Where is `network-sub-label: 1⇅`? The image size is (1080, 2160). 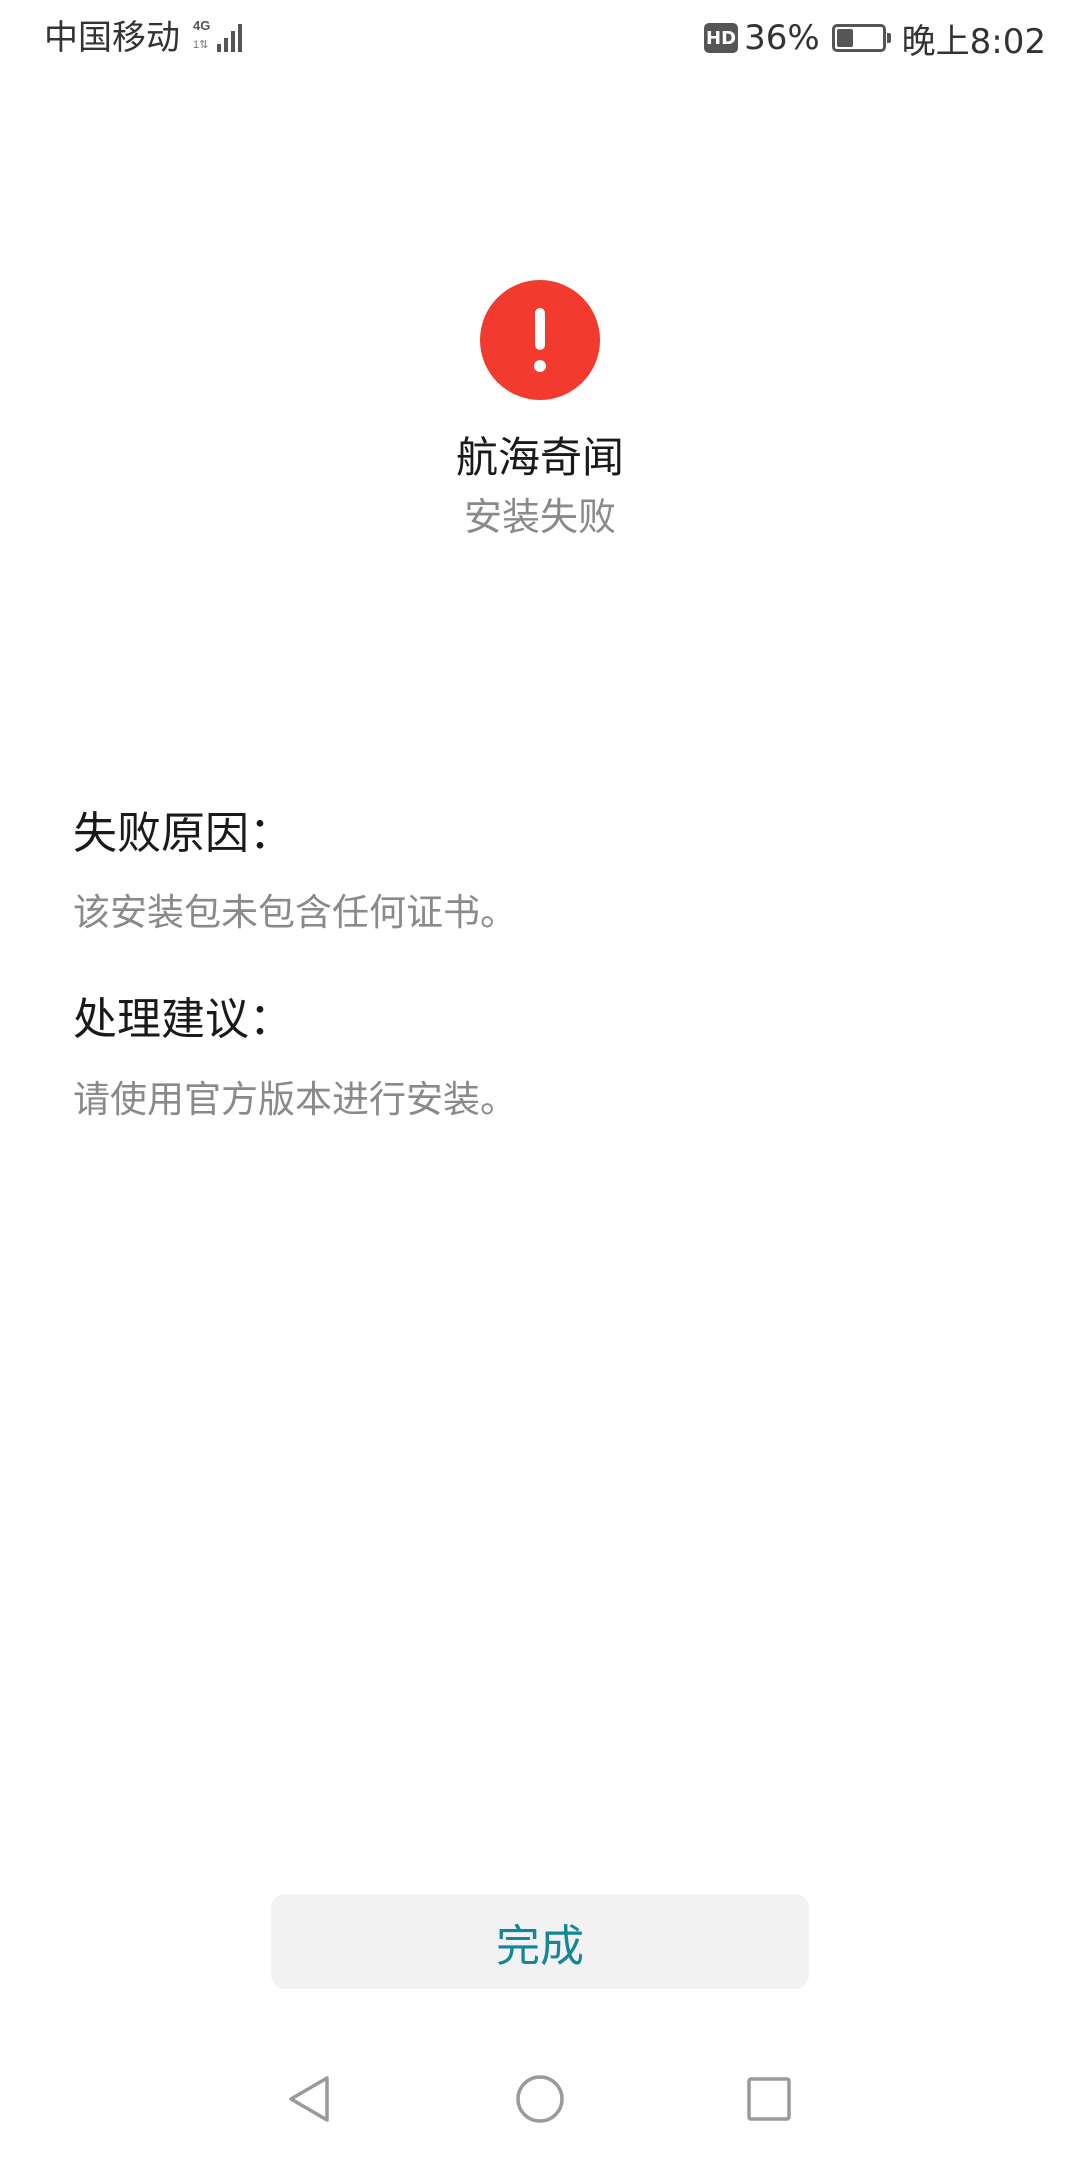
network-sub-label: 1⇅ is located at coordinates (200, 45).